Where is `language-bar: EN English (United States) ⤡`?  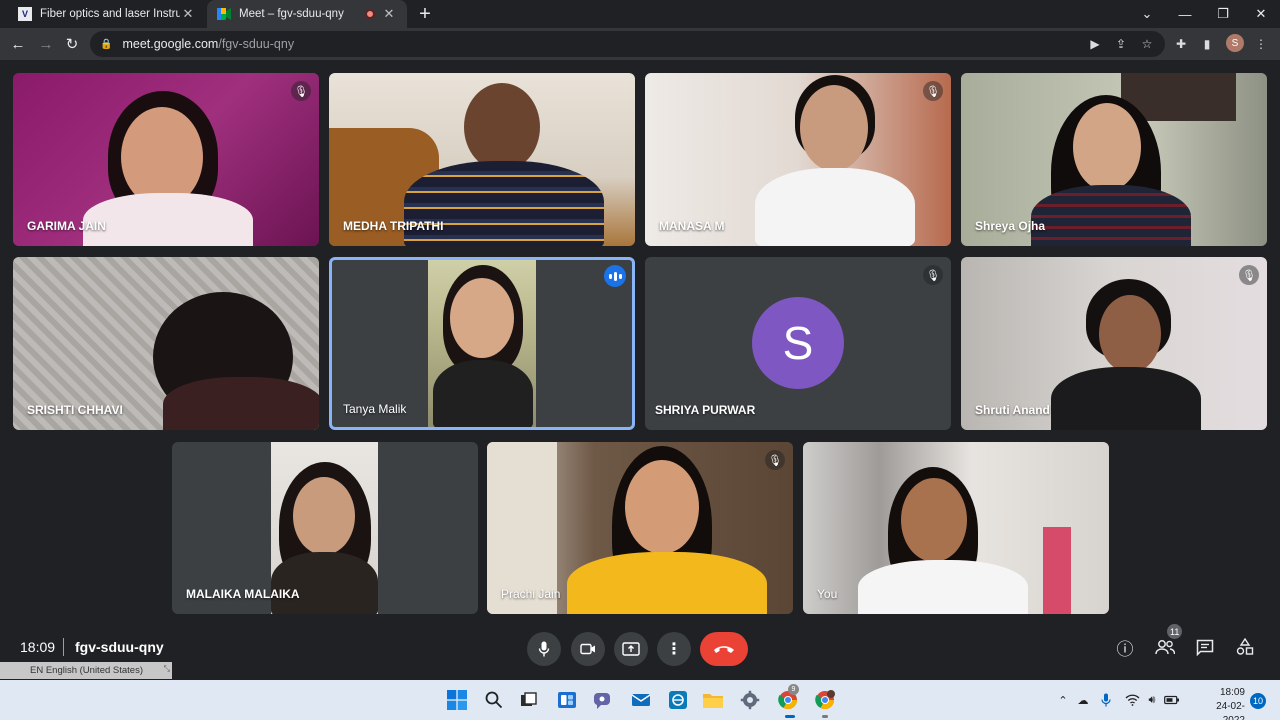 language-bar: EN English (United States) ⤡ is located at coordinates (86, 670).